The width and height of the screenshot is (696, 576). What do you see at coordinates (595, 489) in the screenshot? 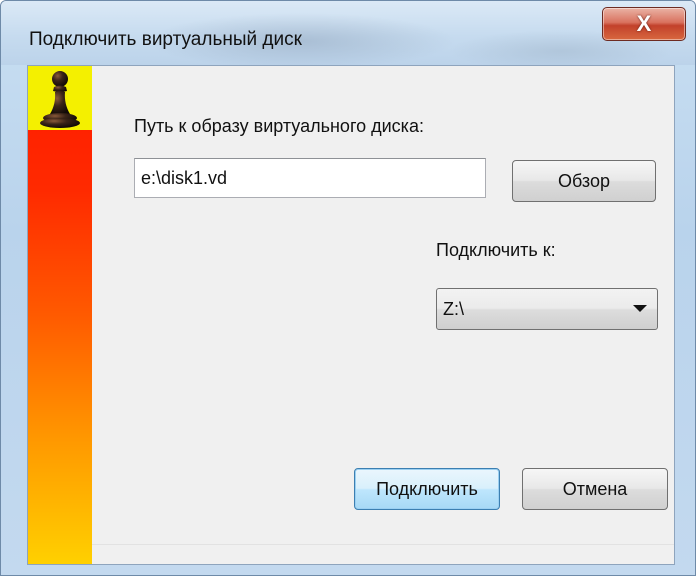
I see `cancel-button: Отмена` at bounding box center [595, 489].